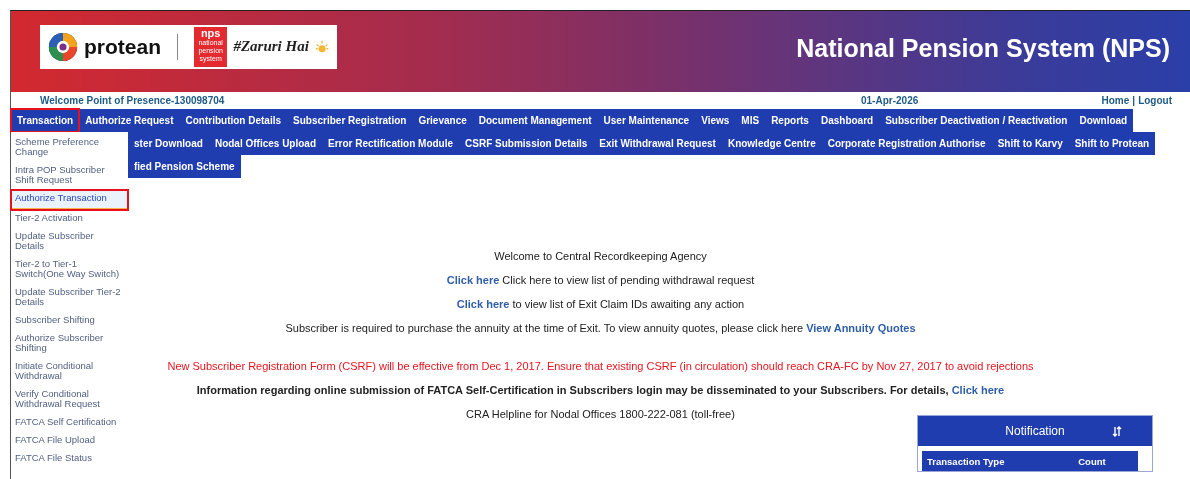  I want to click on header-link: Logout, so click(1155, 100).